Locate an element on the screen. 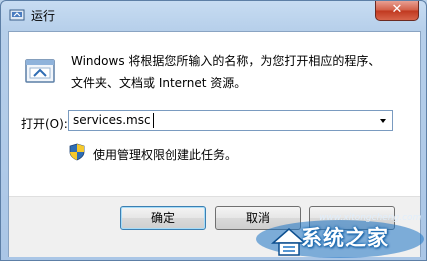 This screenshot has height=261, width=427. open-input: services.msc is located at coordinates (112, 120).